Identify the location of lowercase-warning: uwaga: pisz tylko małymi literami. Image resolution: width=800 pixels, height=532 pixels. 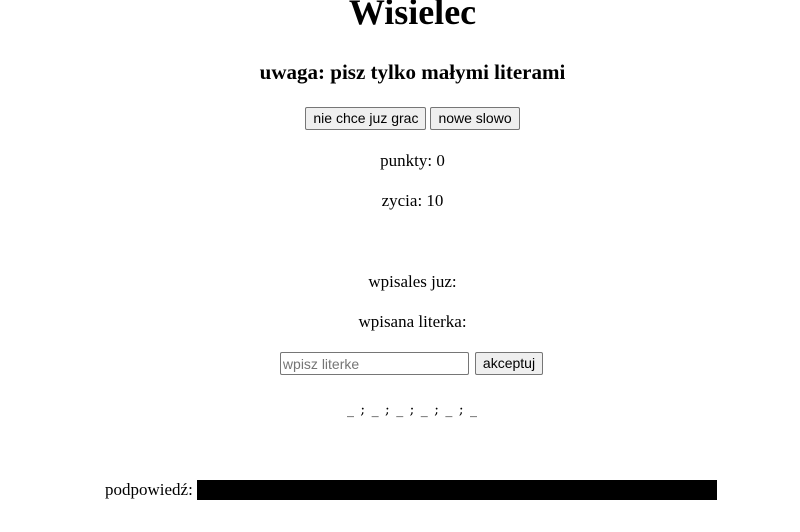
(412, 72).